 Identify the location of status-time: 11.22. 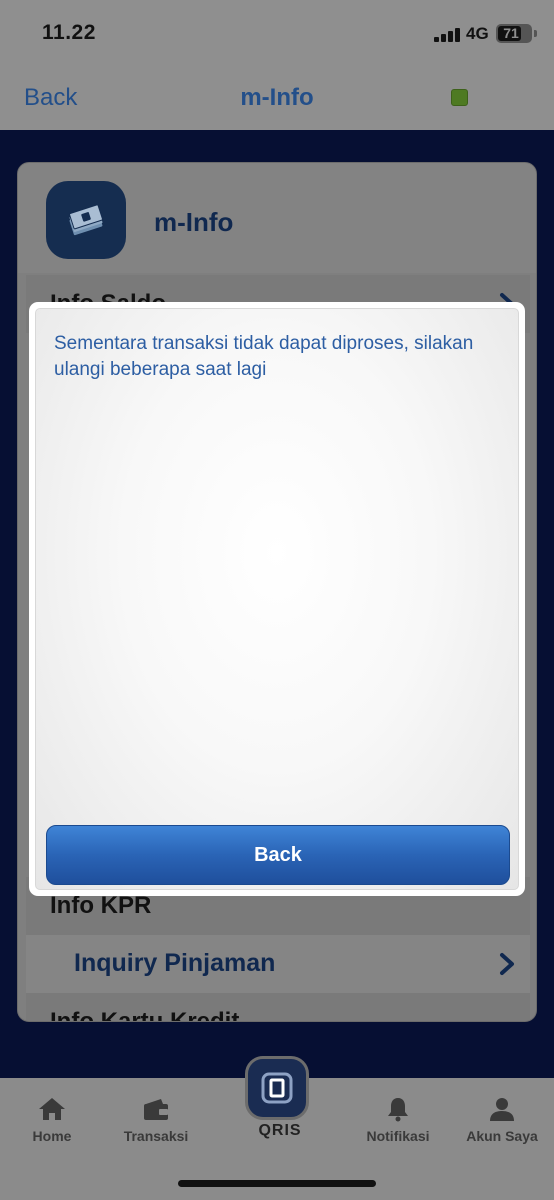
(69, 32).